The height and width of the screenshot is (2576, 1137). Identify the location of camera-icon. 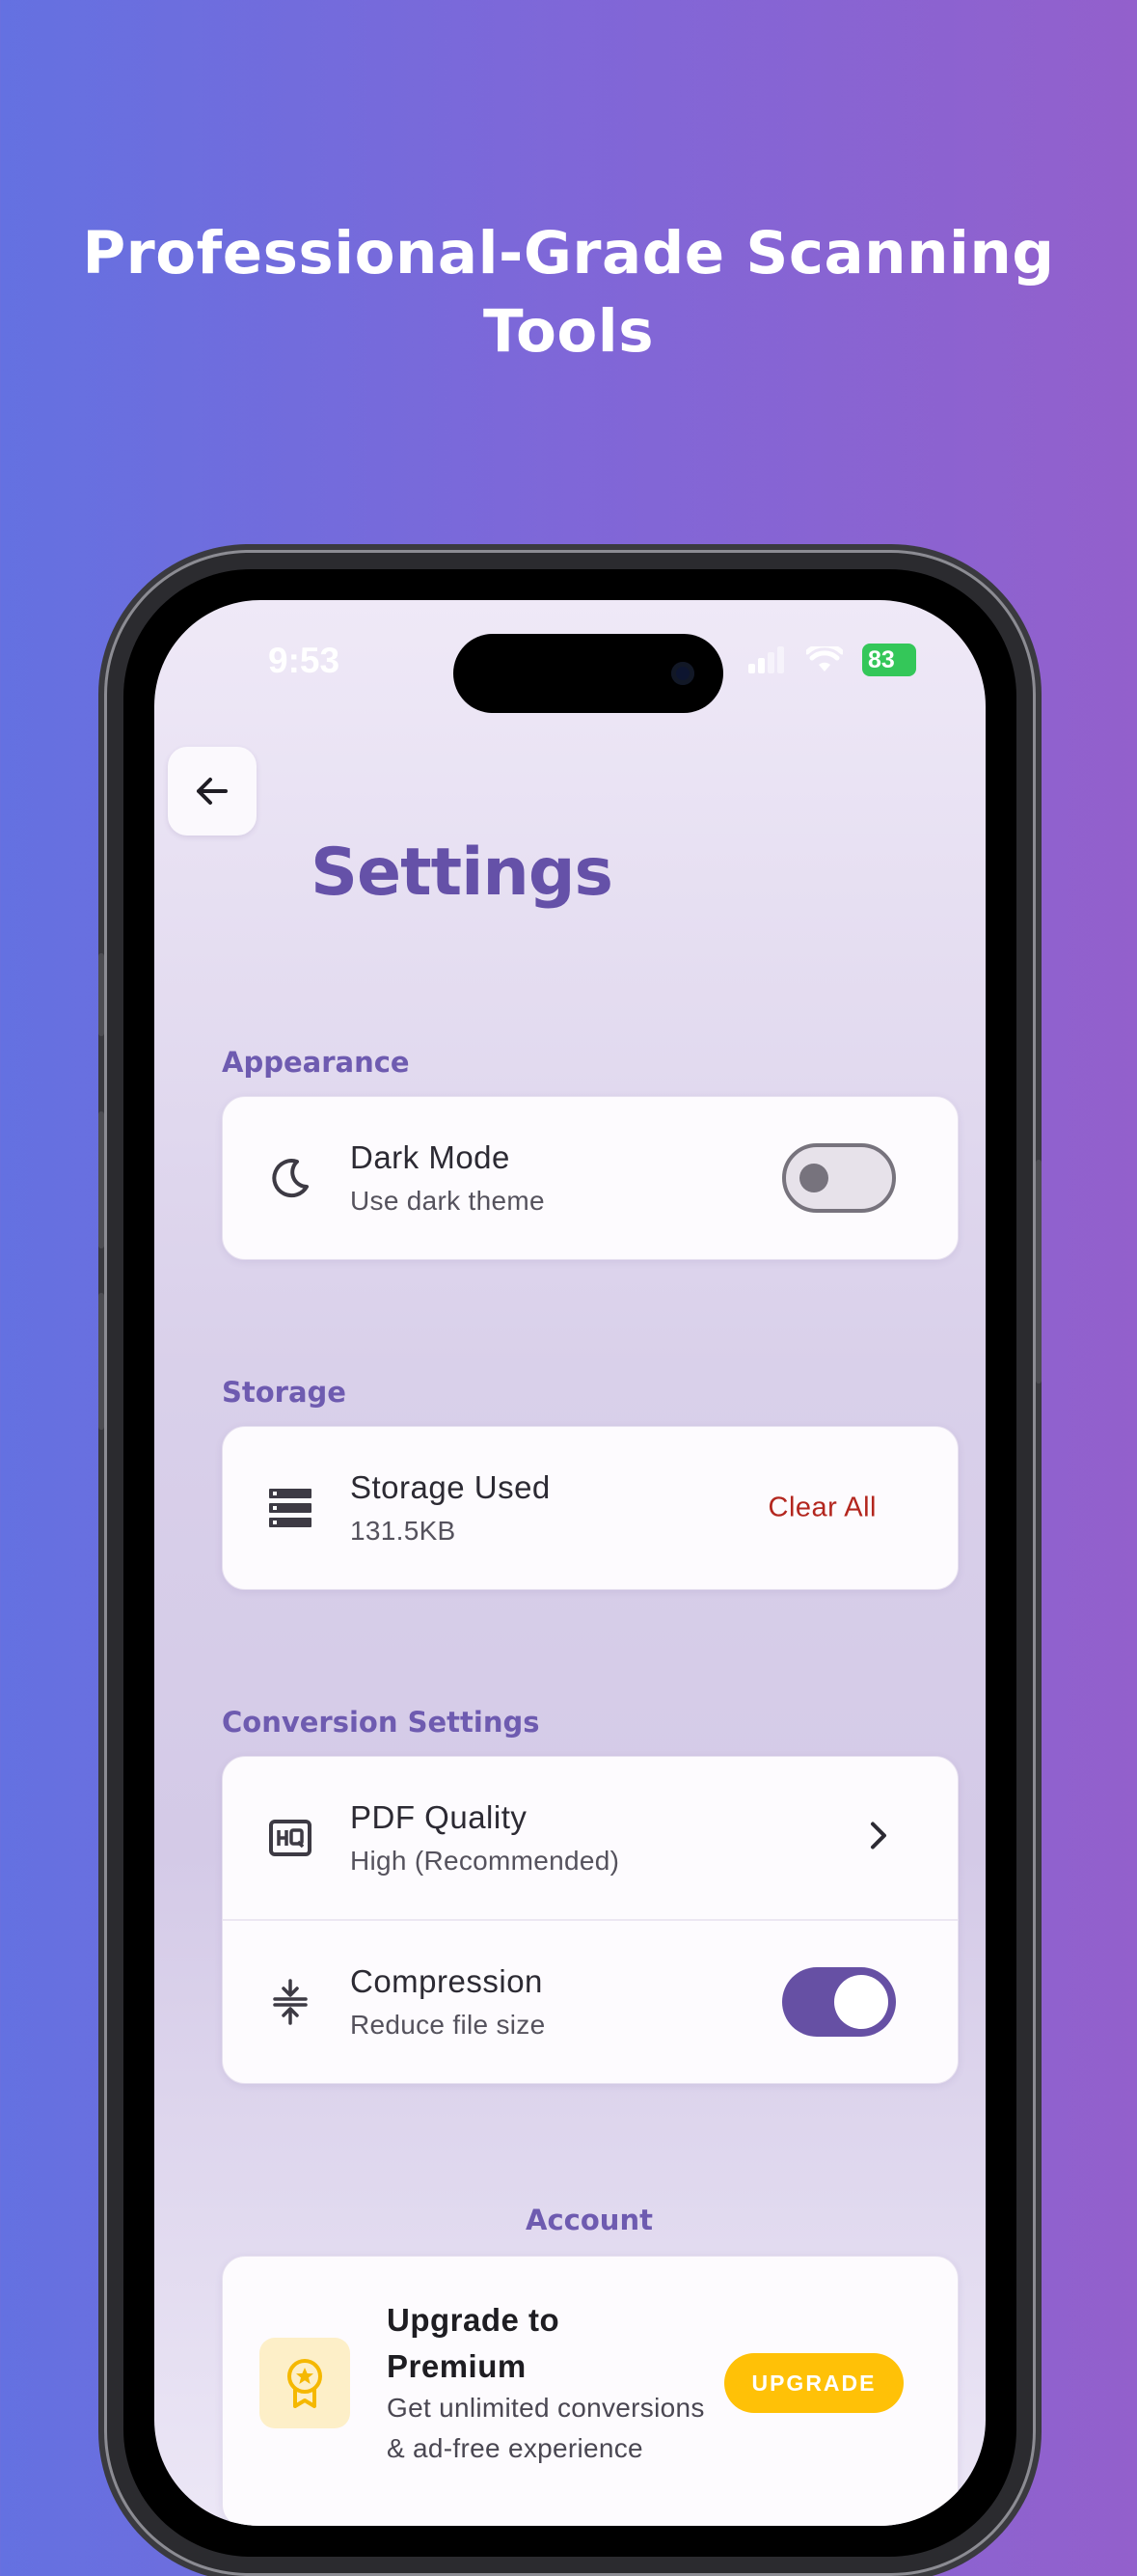
(682, 674).